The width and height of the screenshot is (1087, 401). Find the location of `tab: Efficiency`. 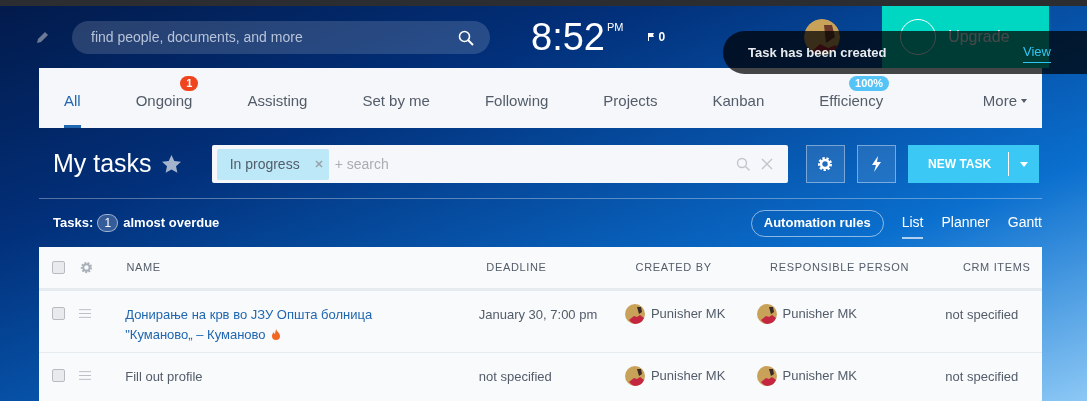

tab: Efficiency is located at coordinates (851, 109).